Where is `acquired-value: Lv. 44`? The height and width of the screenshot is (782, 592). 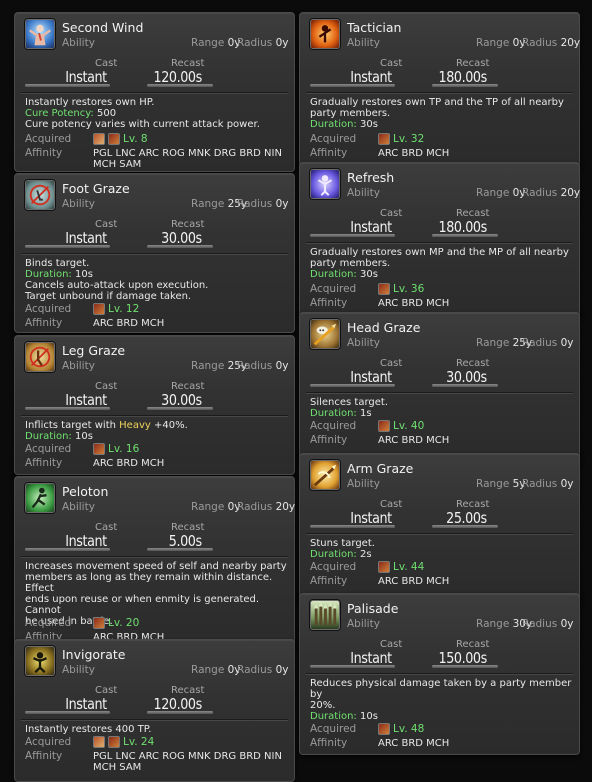
acquired-value: Lv. 44 is located at coordinates (476, 567).